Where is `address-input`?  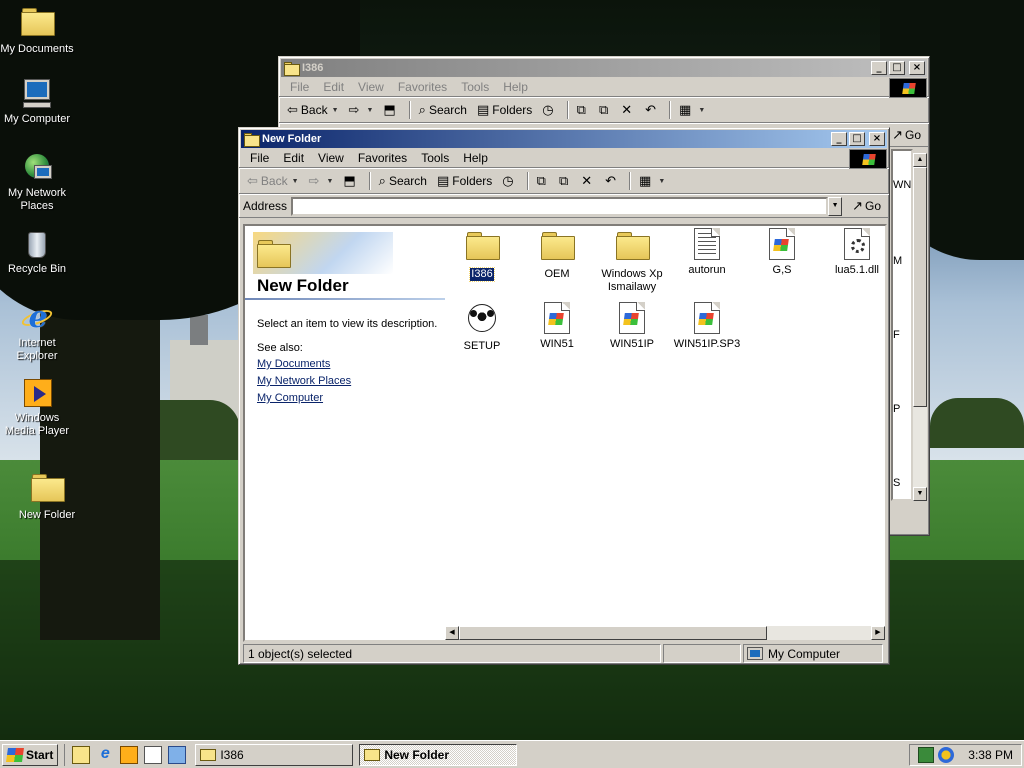 address-input is located at coordinates (560, 206).